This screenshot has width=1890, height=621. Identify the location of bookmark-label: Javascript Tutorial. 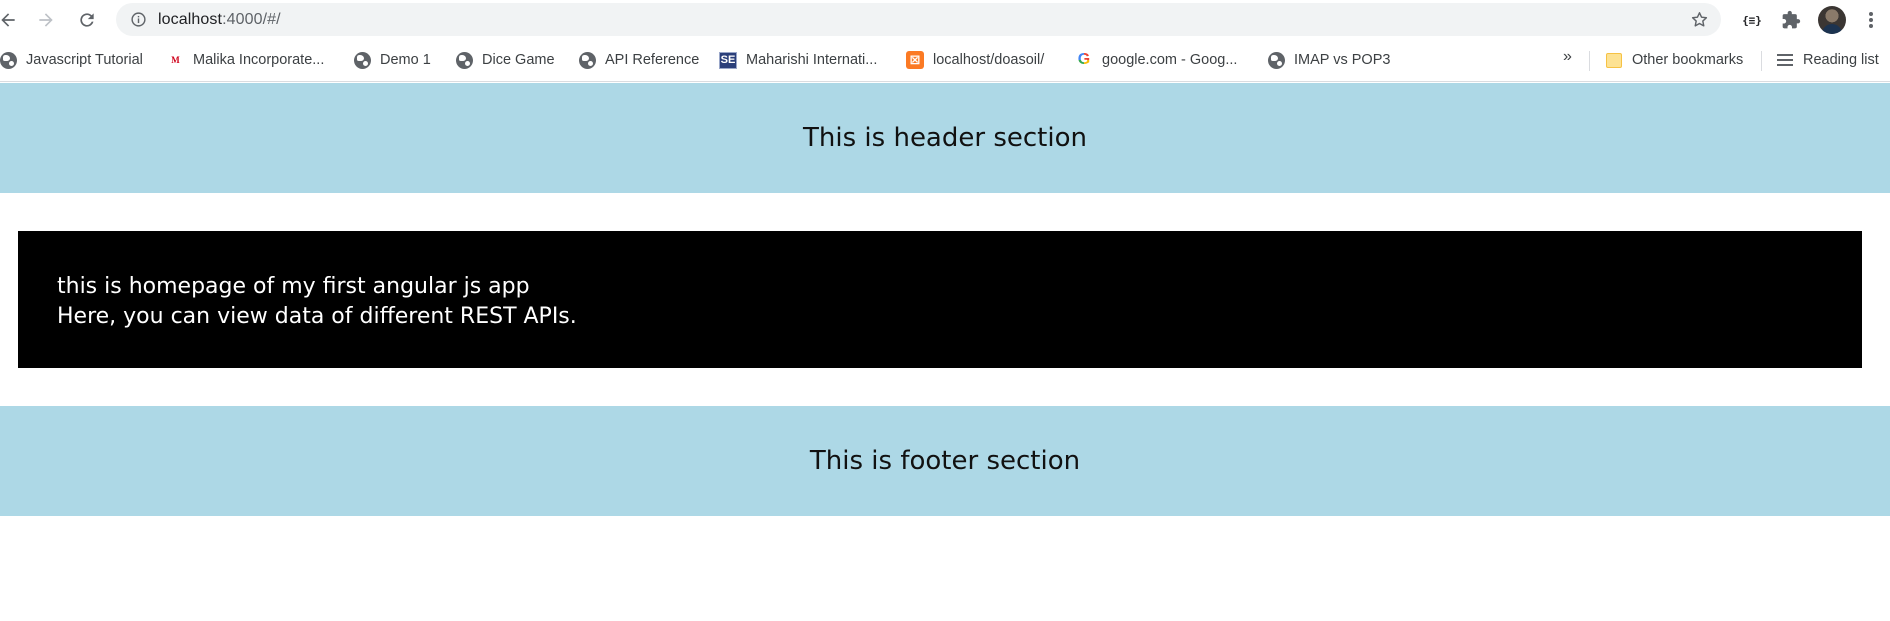
(84, 60).